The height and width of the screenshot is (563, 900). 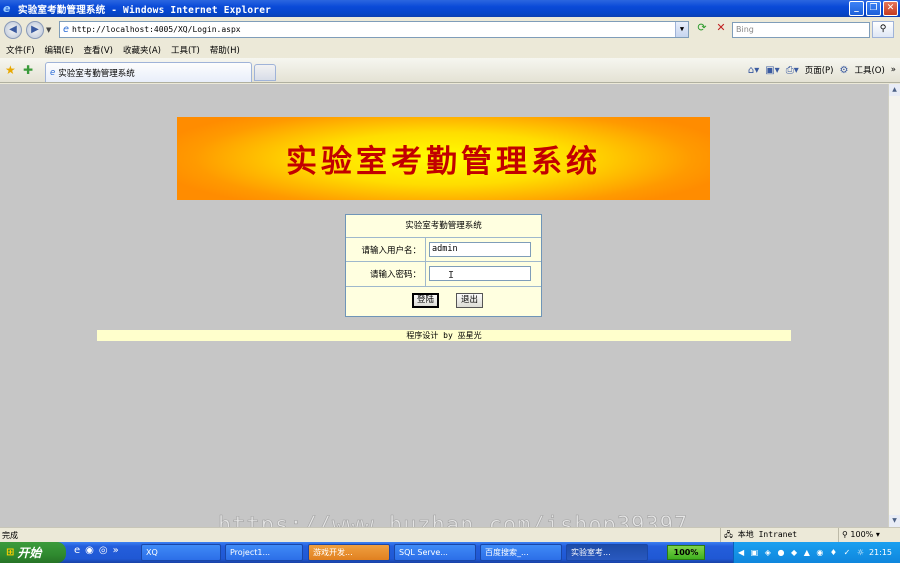 What do you see at coordinates (116, 550) in the screenshot?
I see `quicklaunch-more-icon: »` at bounding box center [116, 550].